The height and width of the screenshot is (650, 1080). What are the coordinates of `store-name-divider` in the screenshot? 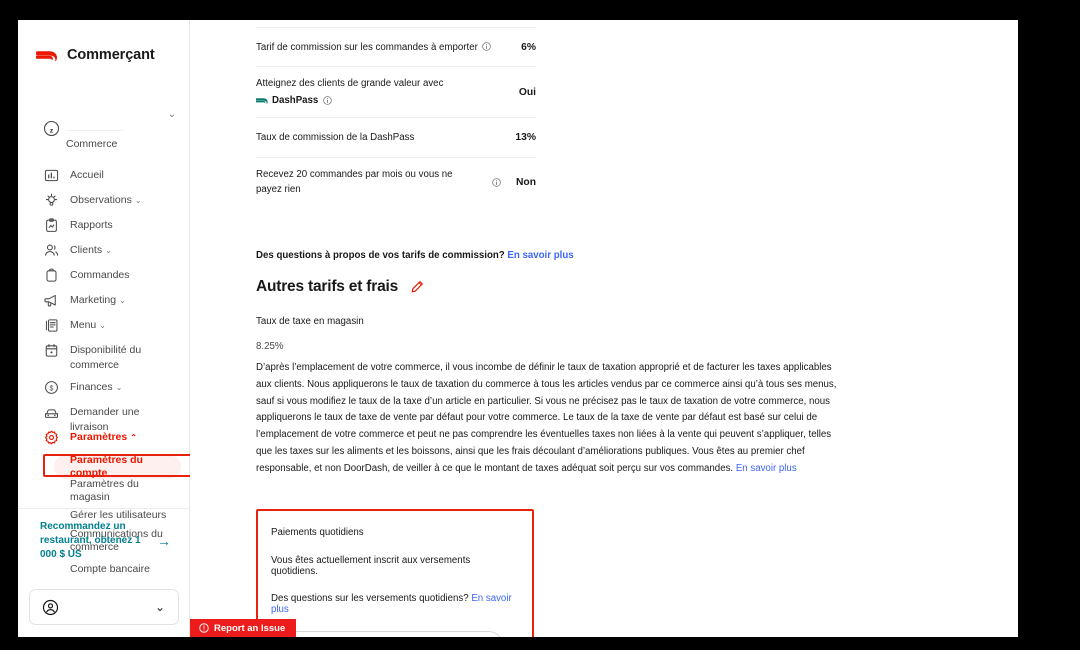 It's located at (95, 130).